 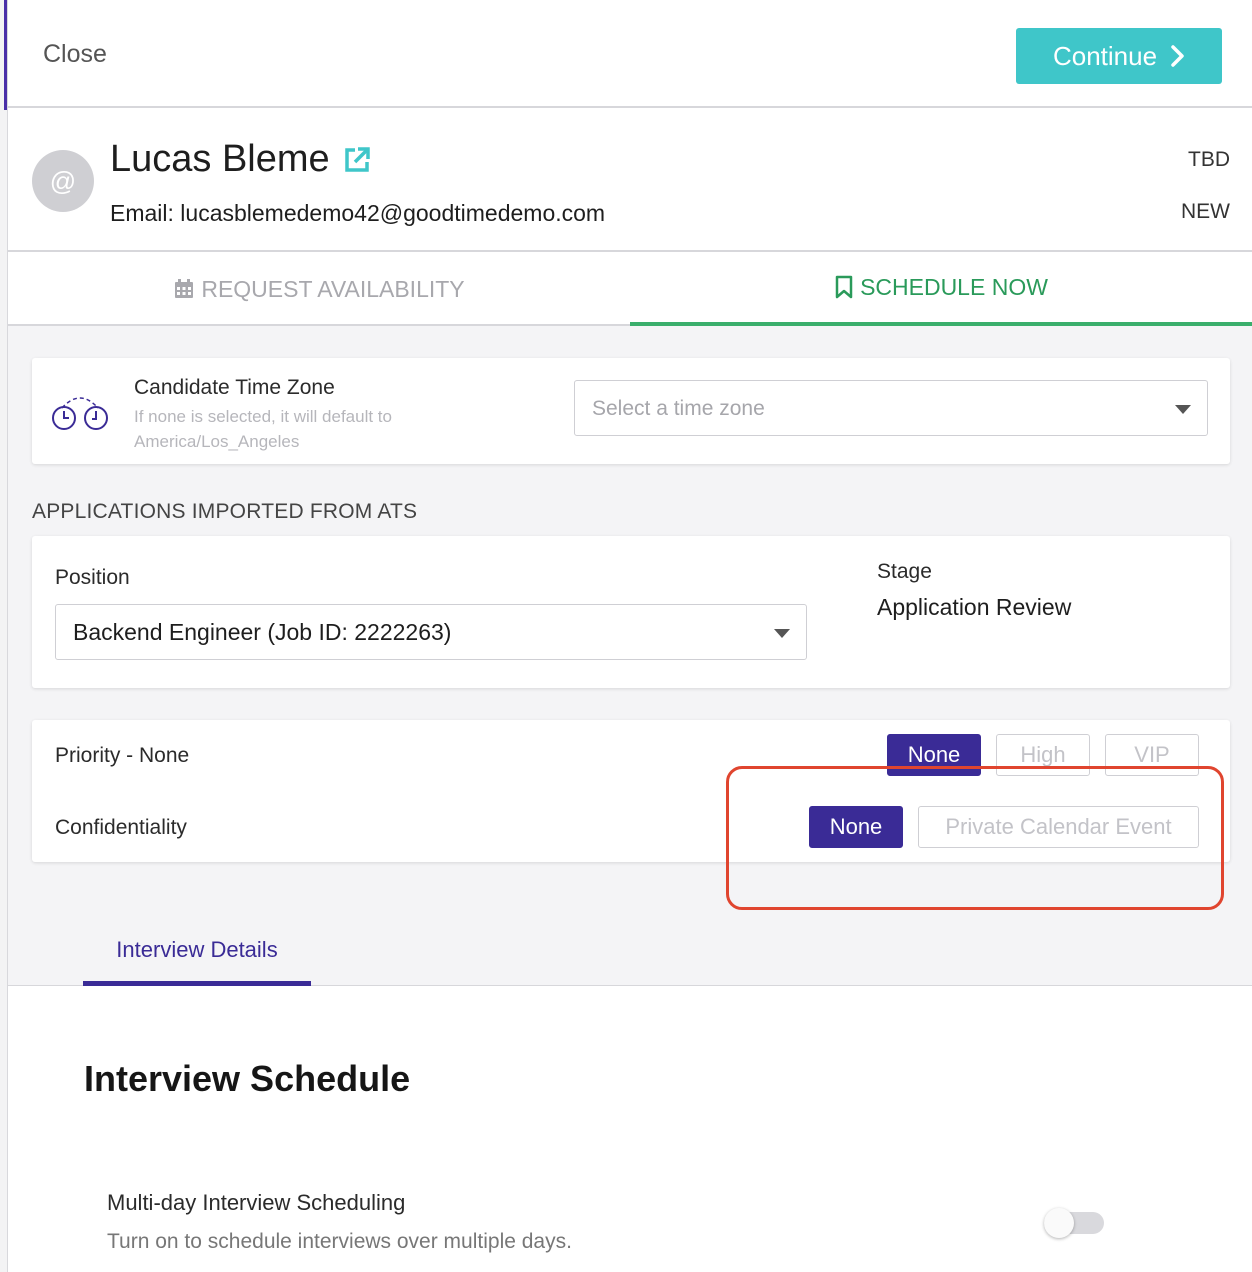 I want to click on tab-request-availability: REQUEST AVAILABILITY, so click(x=319, y=289).